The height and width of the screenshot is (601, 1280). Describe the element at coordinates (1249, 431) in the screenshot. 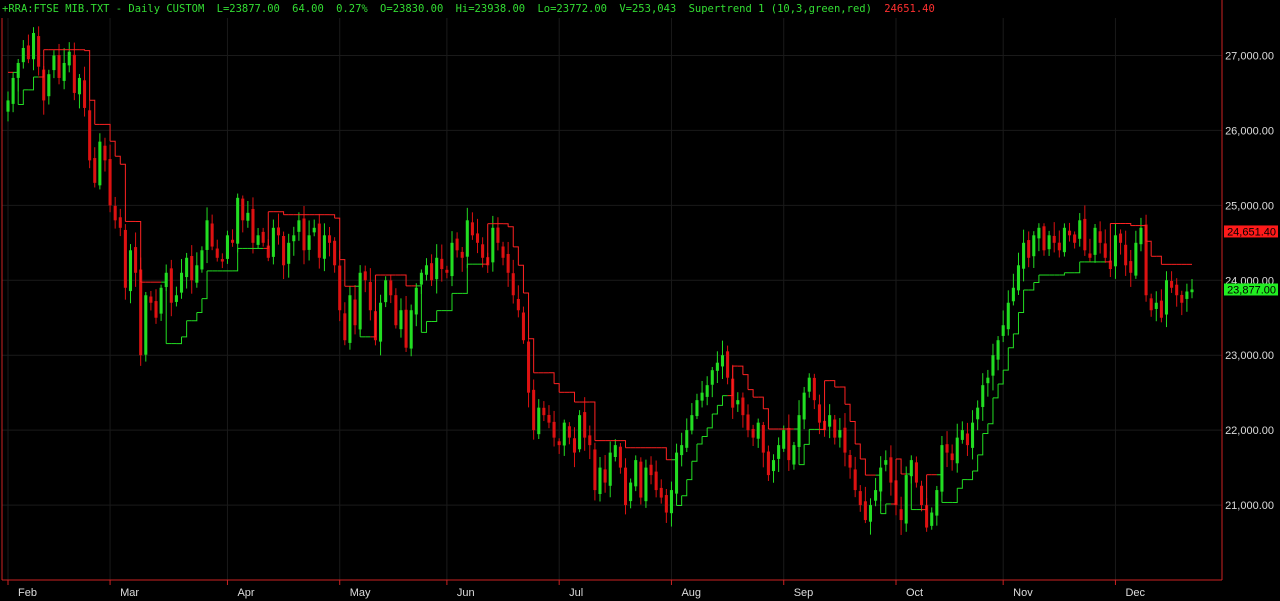

I see `y-tick-label: 22,000.00` at that location.